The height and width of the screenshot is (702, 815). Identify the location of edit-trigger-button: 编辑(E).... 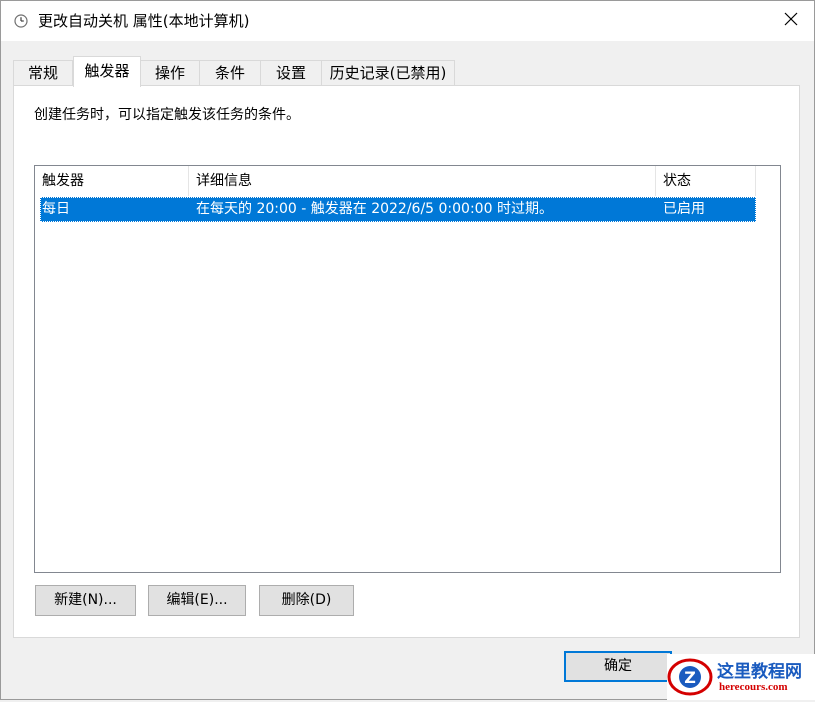
(197, 600).